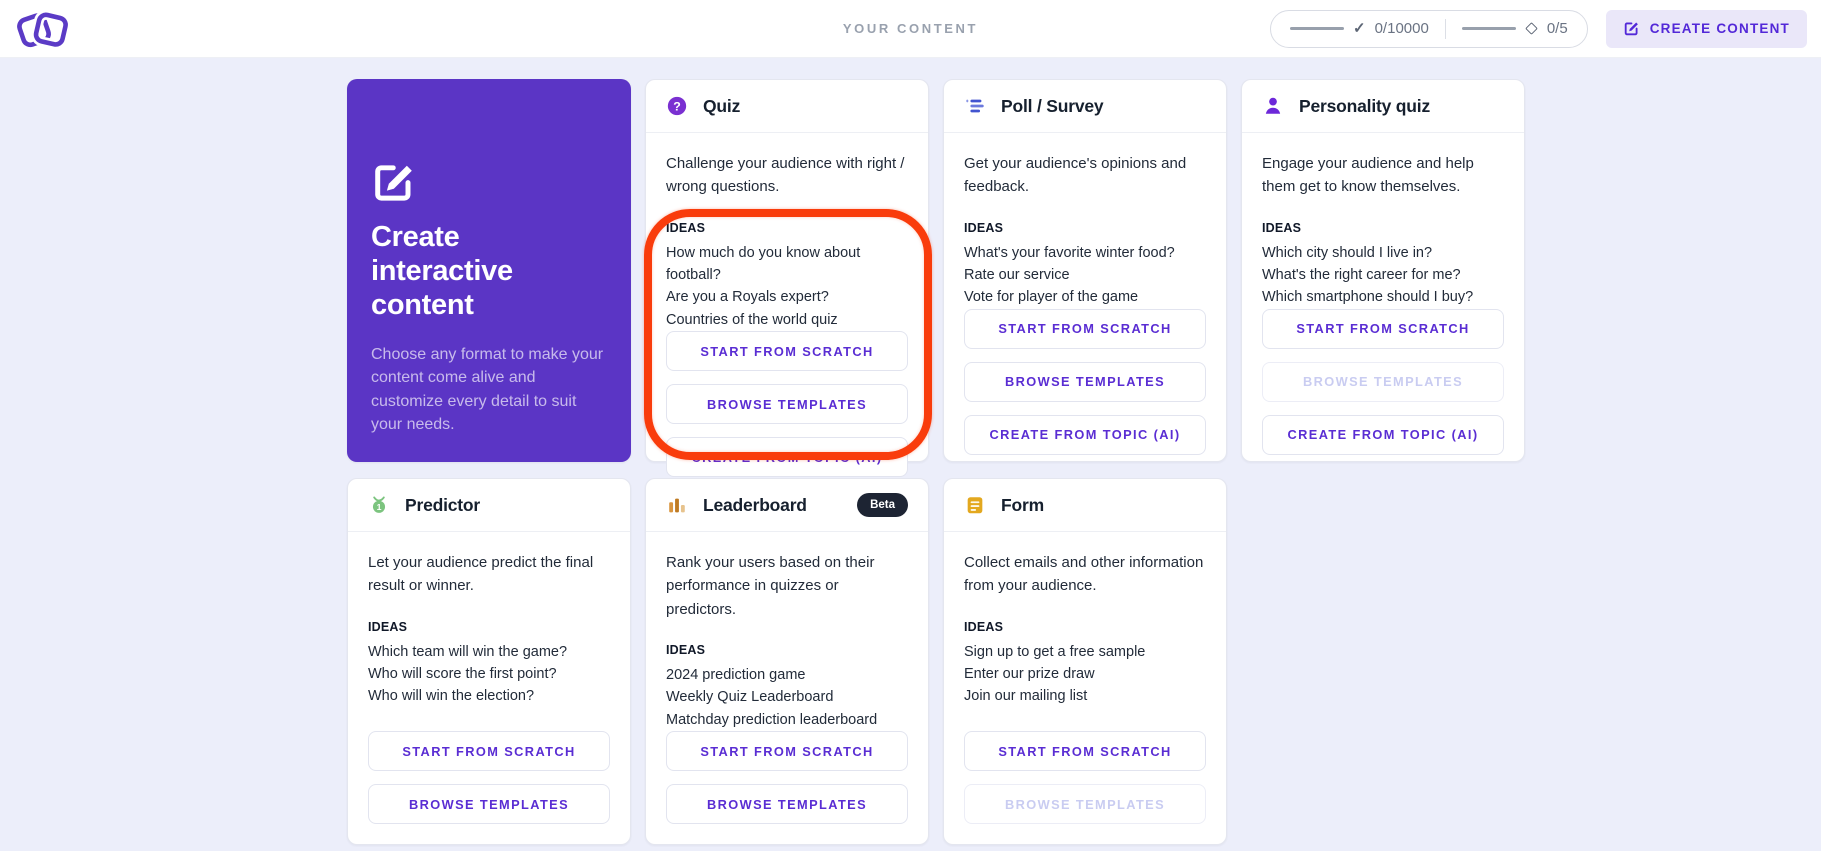 This screenshot has width=1821, height=851. I want to click on poll-bars-icon, so click(975, 106).